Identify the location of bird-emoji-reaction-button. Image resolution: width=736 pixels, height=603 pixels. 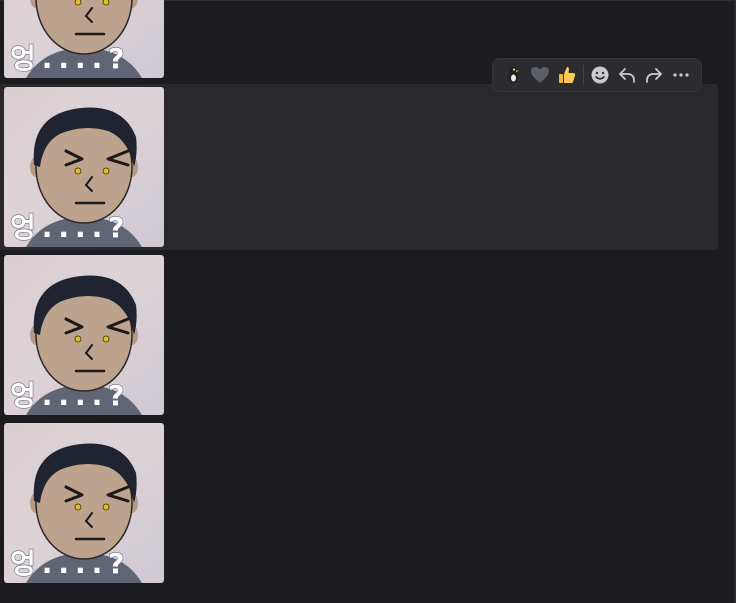
(512, 75).